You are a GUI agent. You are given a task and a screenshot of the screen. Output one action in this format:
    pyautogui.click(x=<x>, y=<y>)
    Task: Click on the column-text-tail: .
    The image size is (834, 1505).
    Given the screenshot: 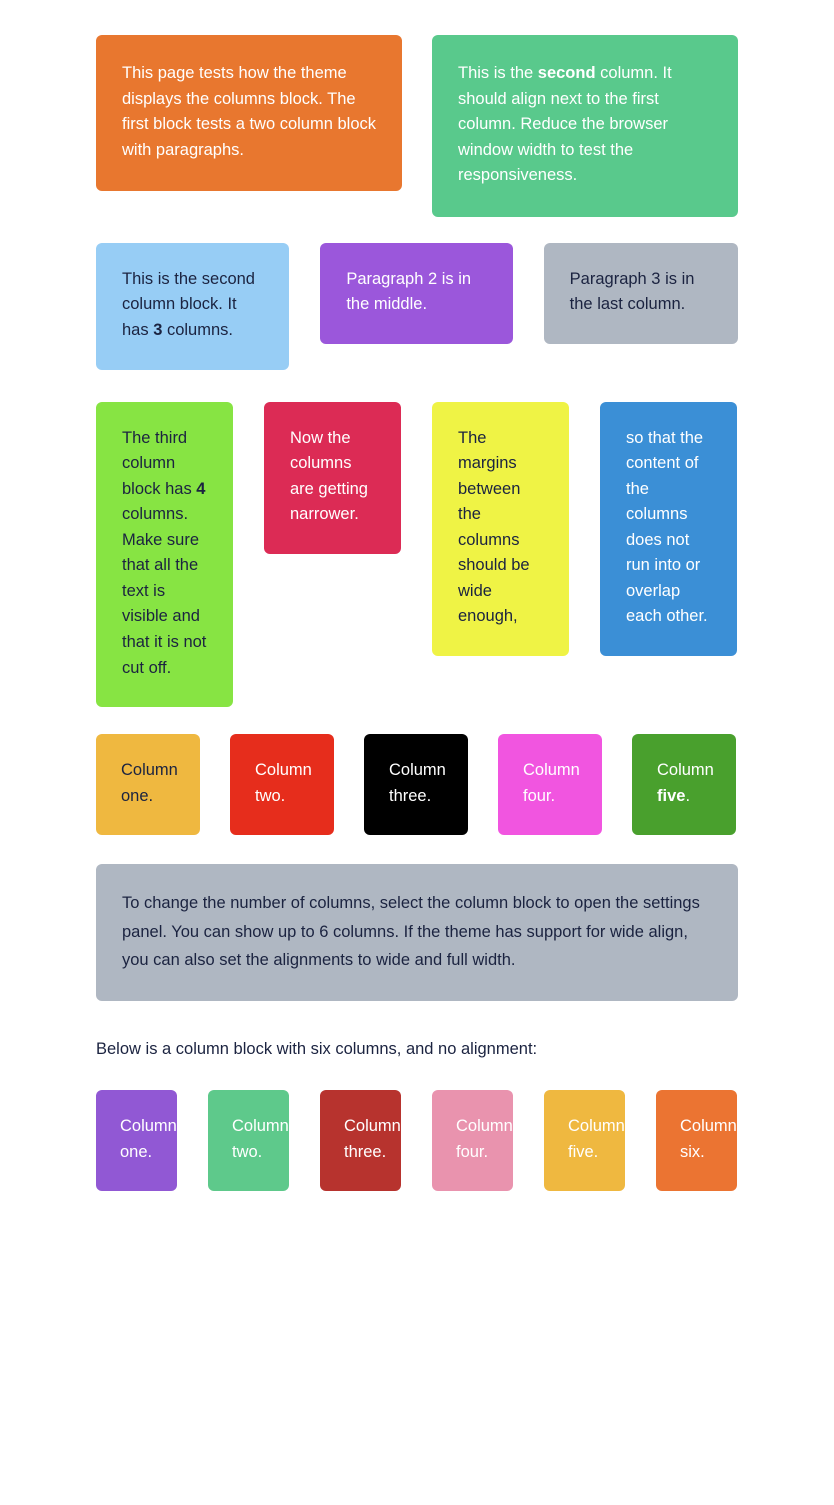 What is the action you would take?
    pyautogui.click(x=688, y=795)
    